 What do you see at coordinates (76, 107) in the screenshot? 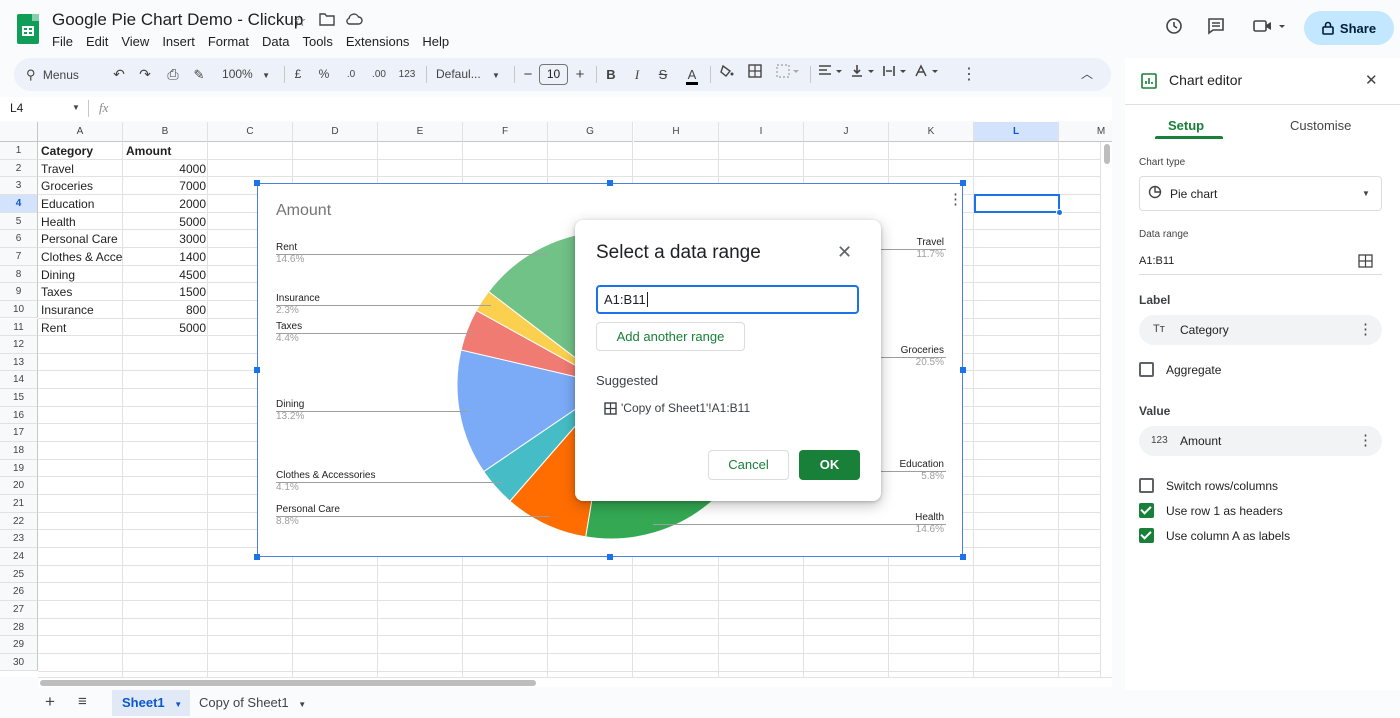
I see `chevron-down-icon: ▼` at bounding box center [76, 107].